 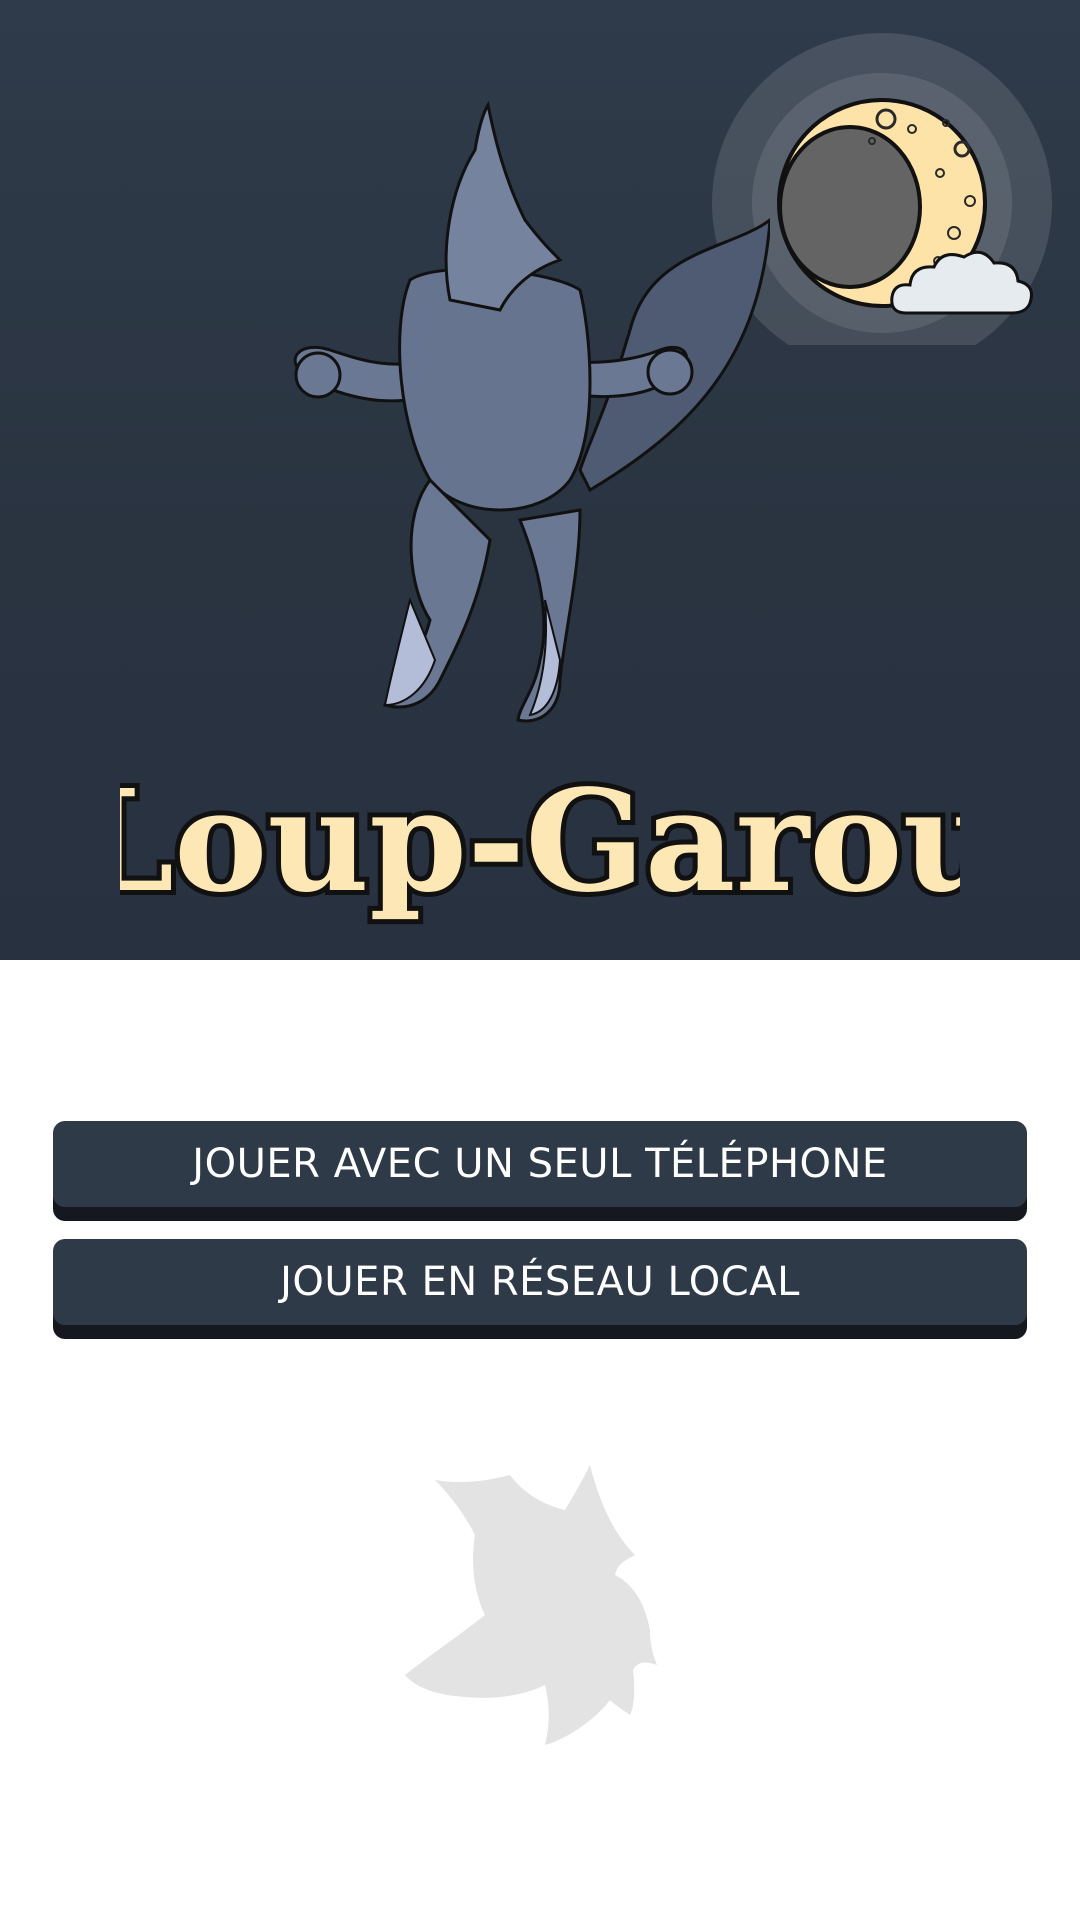 I want to click on play-single-phone-label: JOUER AVEC UN SEUL TÉLÉPHONE, so click(x=540, y=1164).